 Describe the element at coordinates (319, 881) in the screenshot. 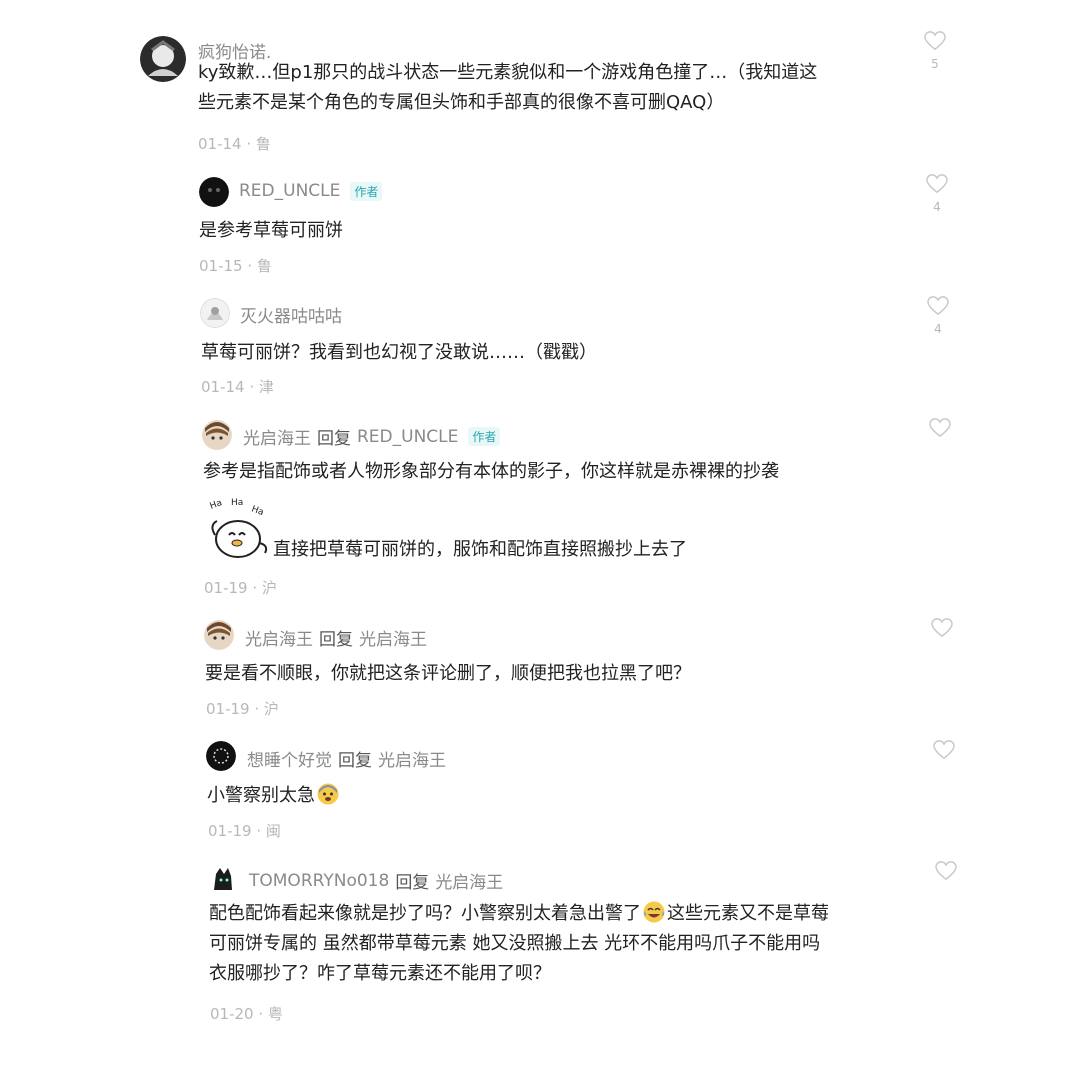

I see `username: TOMORRYNo018` at that location.